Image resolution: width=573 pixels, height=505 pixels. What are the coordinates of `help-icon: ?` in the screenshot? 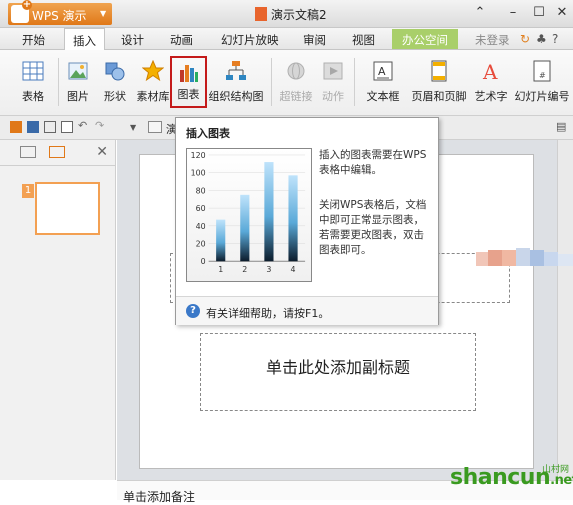 It's located at (193, 311).